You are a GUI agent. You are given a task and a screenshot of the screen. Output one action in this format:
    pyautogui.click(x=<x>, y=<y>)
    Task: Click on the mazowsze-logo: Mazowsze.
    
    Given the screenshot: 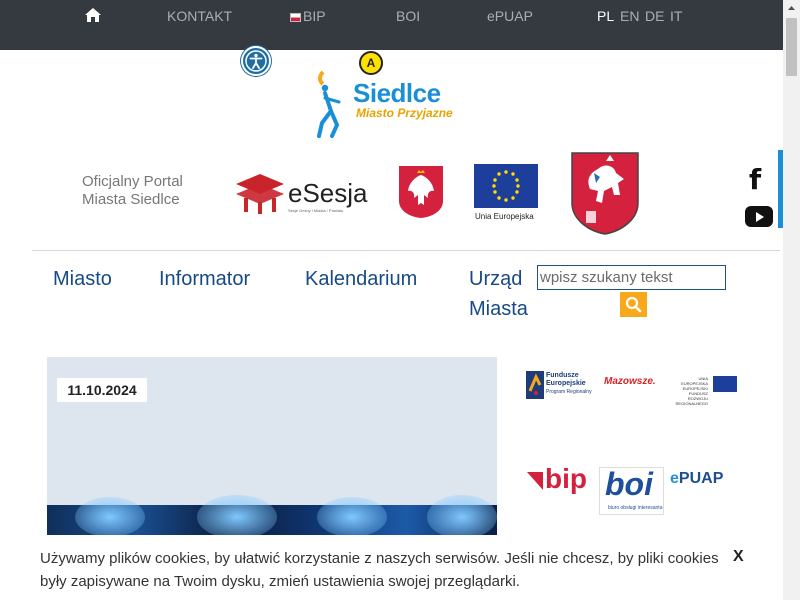 What is the action you would take?
    pyautogui.click(x=630, y=381)
    